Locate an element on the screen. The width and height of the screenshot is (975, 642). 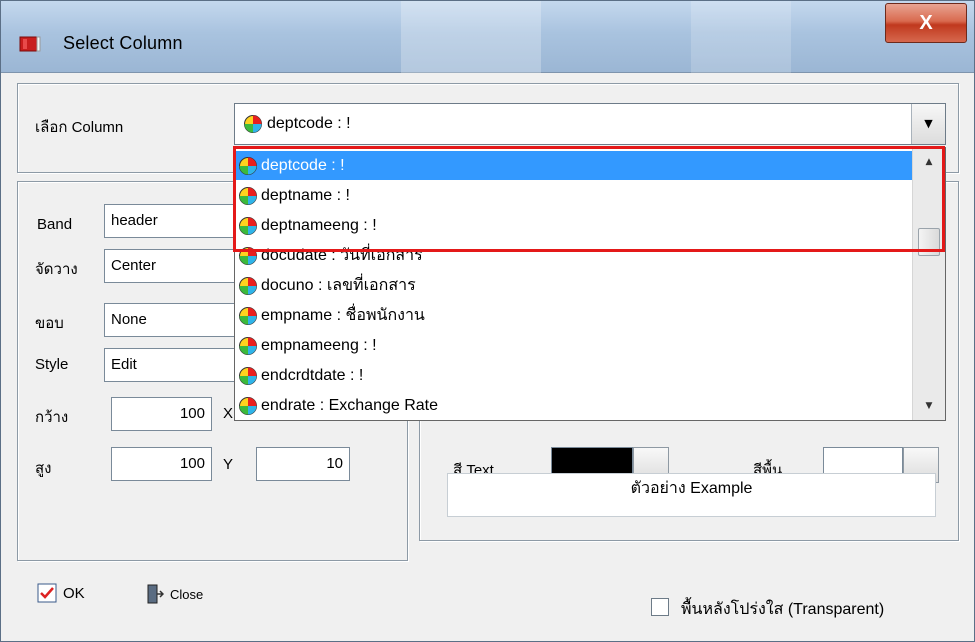
scrollbar-thumb is located at coordinates (929, 242).